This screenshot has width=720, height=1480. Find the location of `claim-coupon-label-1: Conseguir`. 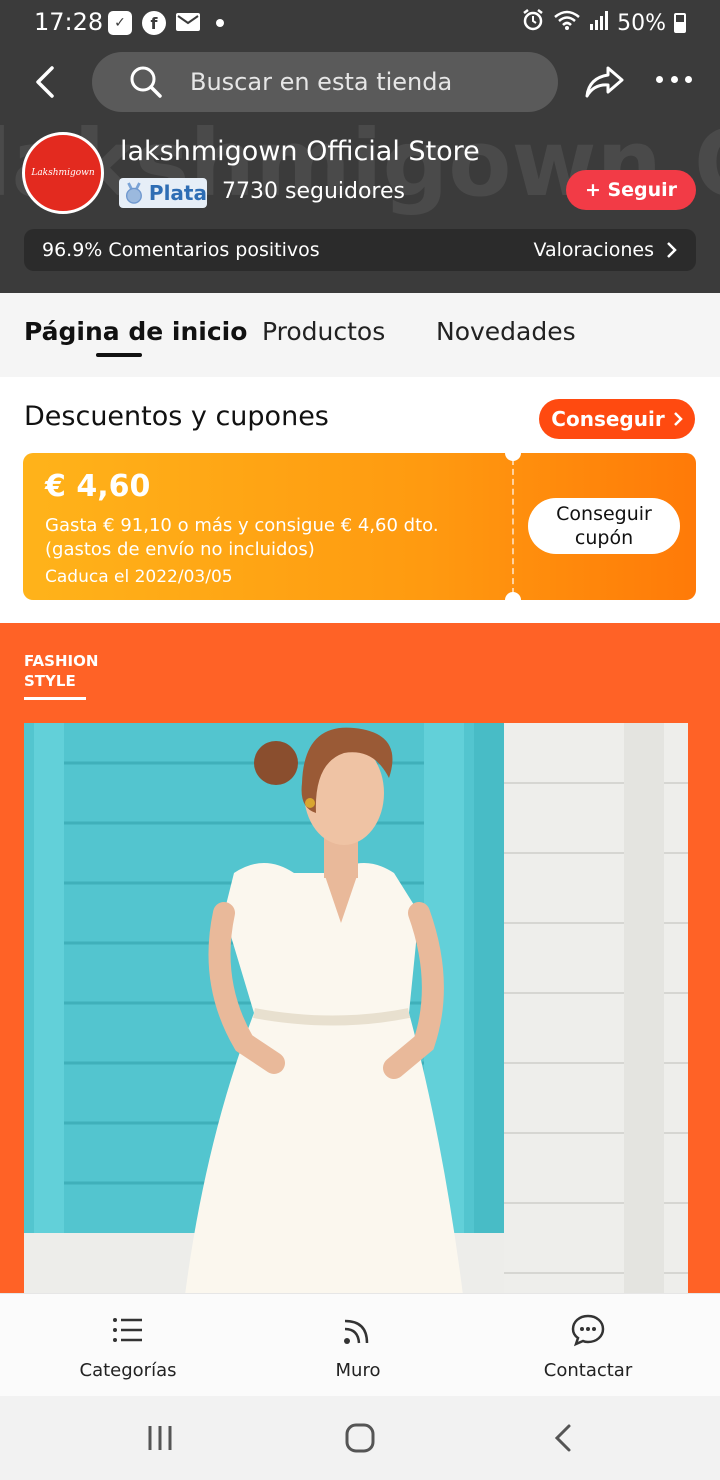

claim-coupon-label-1: Conseguir is located at coordinates (604, 514).